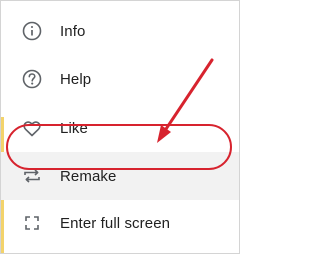 The width and height of the screenshot is (320, 254). What do you see at coordinates (32, 128) in the screenshot?
I see `heart-icon` at bounding box center [32, 128].